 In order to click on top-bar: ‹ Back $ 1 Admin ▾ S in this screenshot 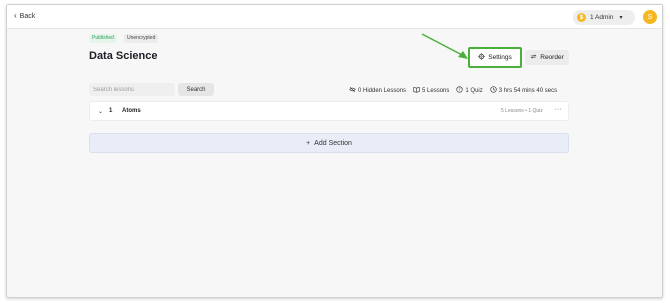, I will do `click(334, 17)`.